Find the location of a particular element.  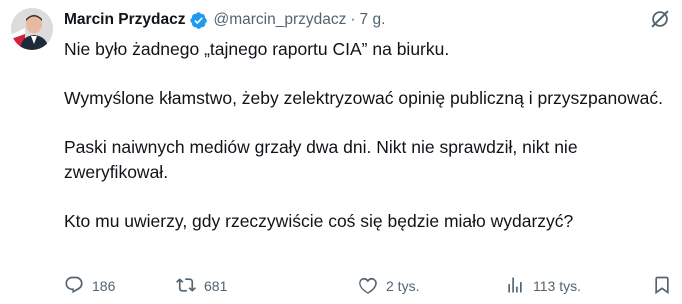

grok-icon is located at coordinates (660, 19).